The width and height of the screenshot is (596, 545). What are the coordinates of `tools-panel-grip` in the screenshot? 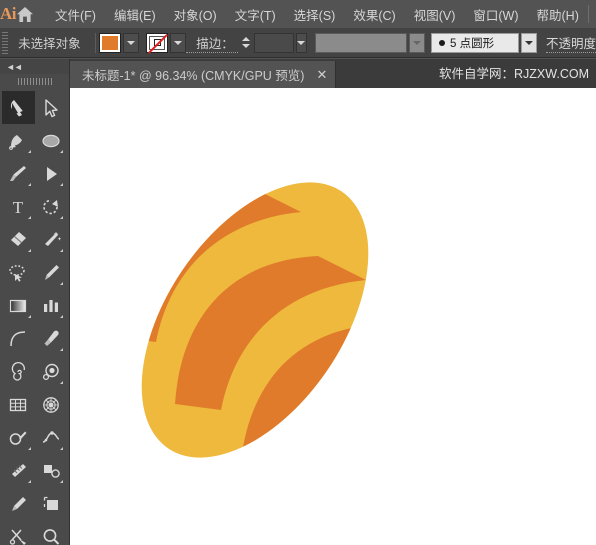 It's located at (34, 81).